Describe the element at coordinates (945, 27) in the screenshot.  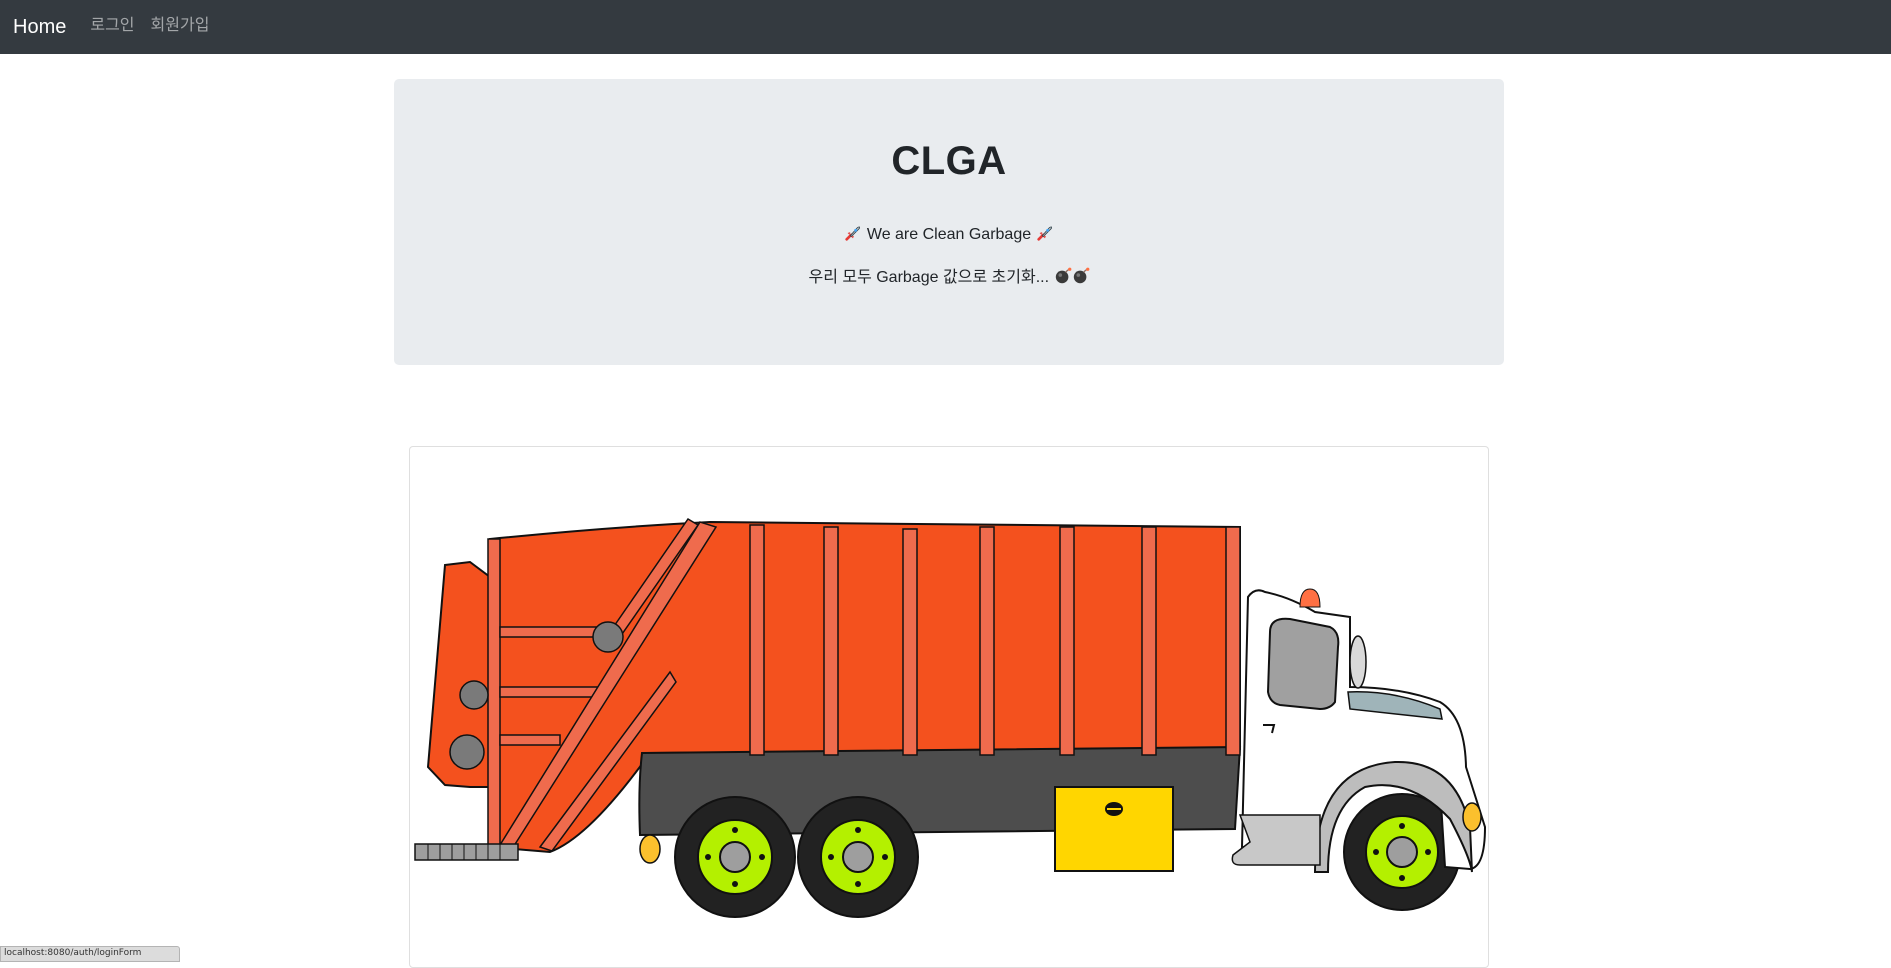
I see `navbar: Home 로그인 회원가입` at that location.